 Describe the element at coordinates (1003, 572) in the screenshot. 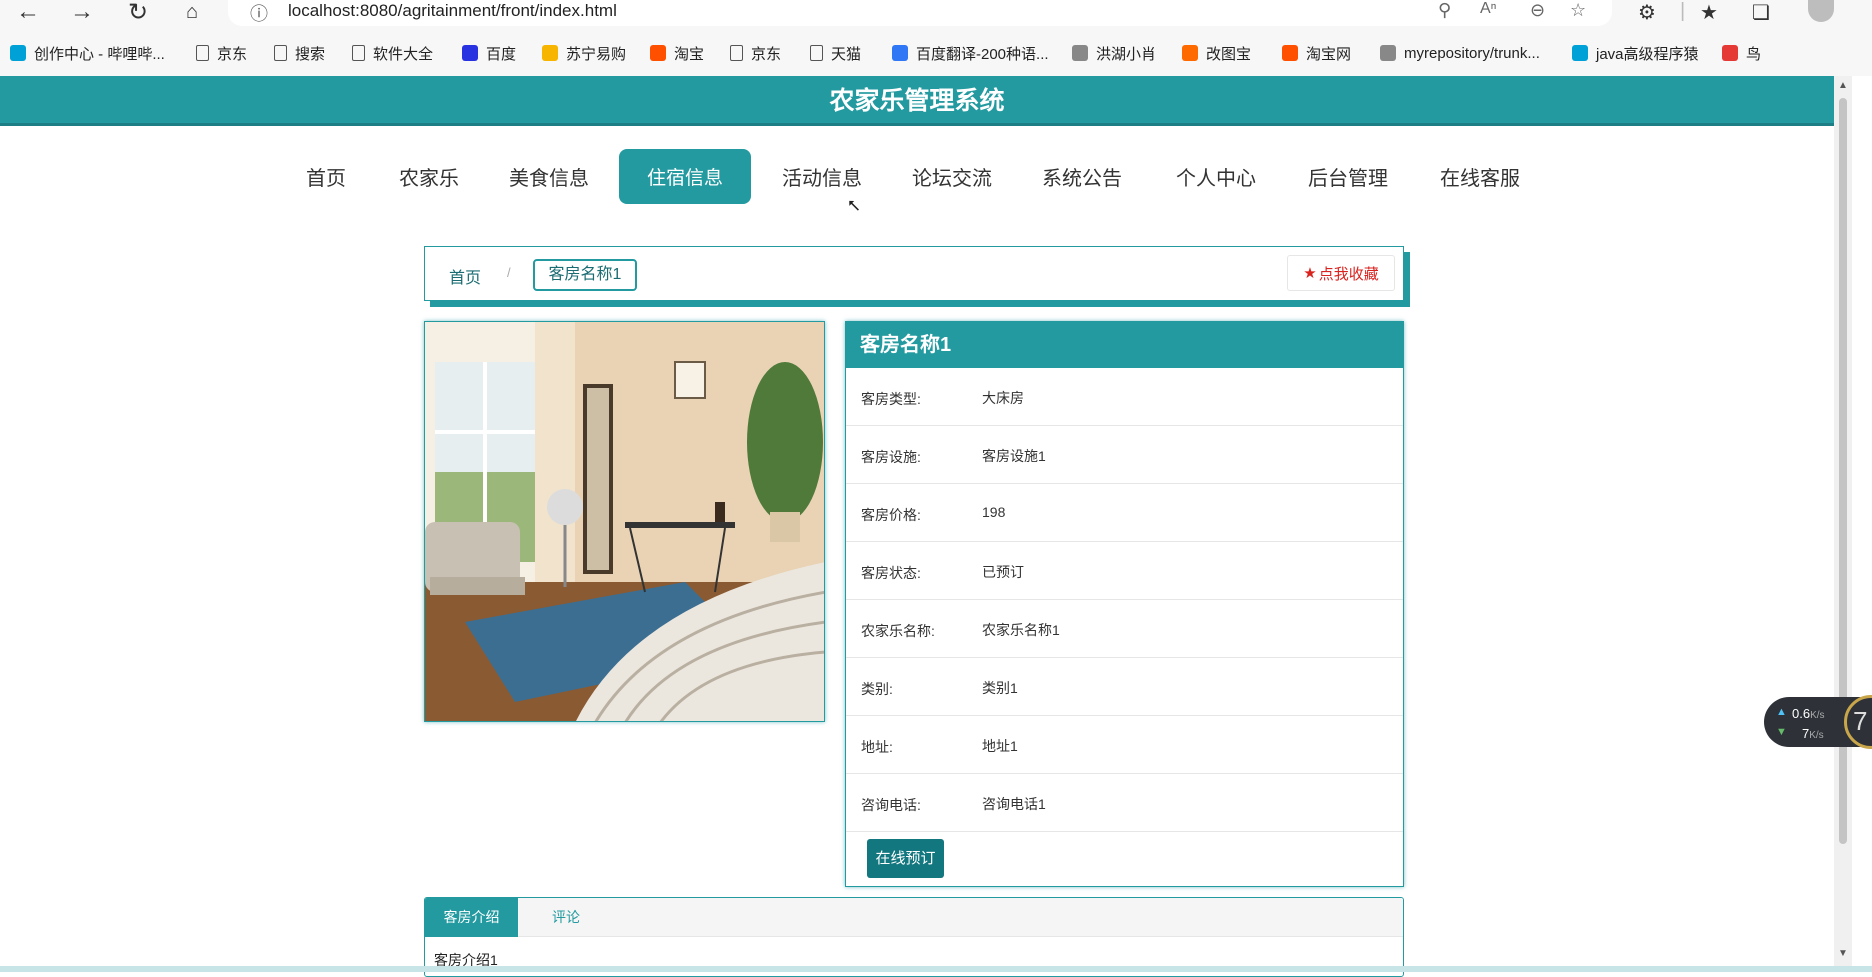

I see `detail-value: 已预订` at that location.